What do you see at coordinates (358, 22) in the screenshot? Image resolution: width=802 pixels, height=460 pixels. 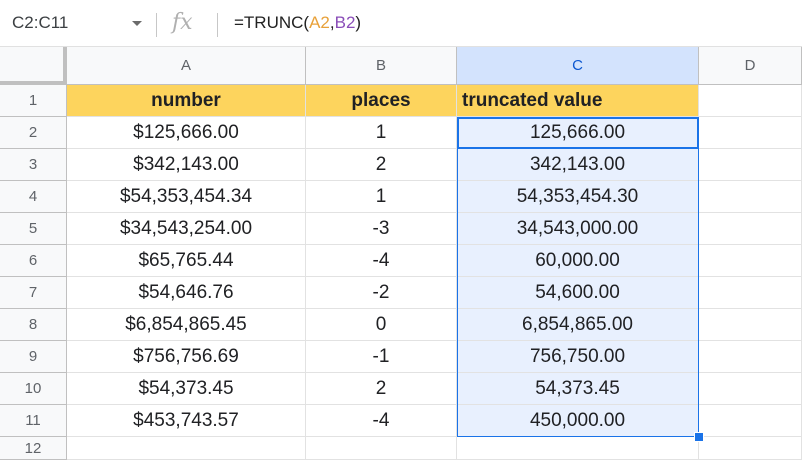 I see `formula-suffix: )` at bounding box center [358, 22].